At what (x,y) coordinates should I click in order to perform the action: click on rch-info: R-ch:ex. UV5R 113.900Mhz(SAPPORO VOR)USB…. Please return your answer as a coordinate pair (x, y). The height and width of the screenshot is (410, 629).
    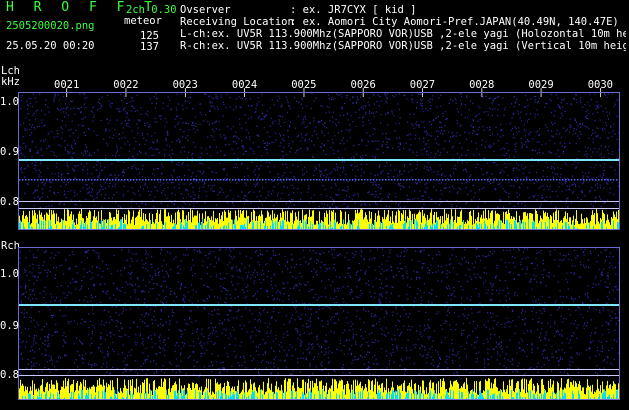
    Looking at the image, I should click on (403, 46).